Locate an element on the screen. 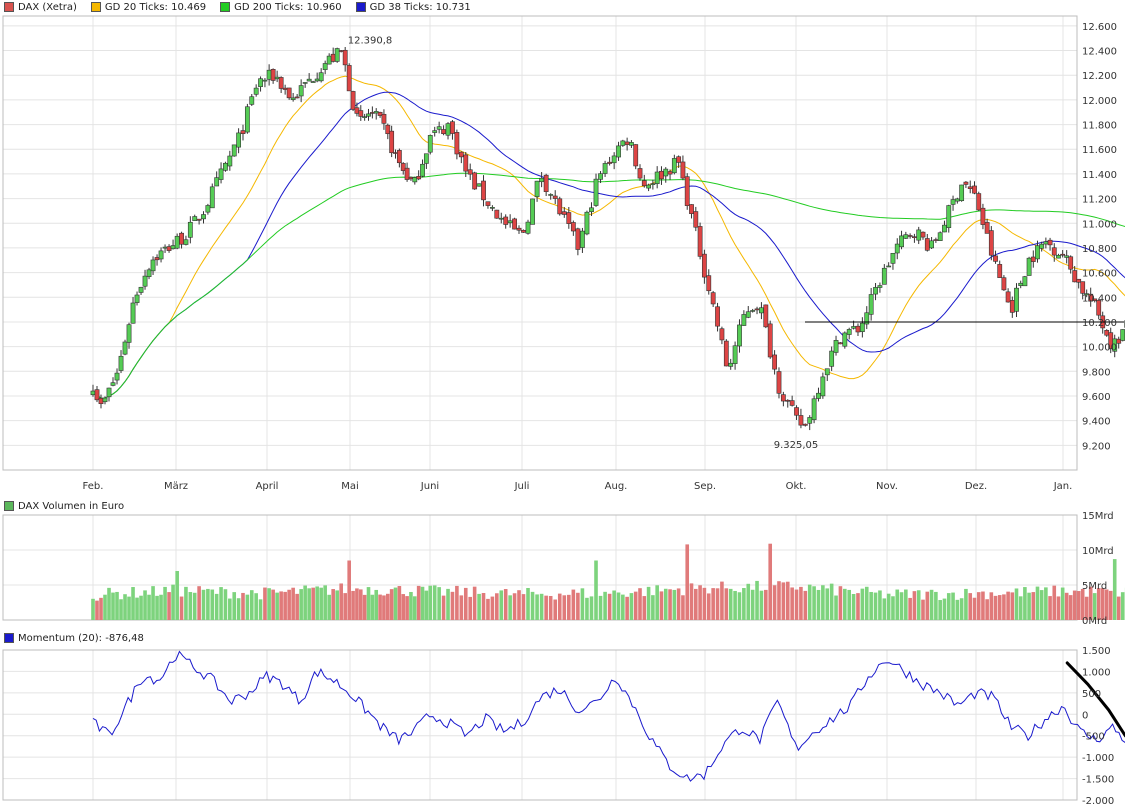 Image resolution: width=1125 pixels, height=812 pixels. x-tick-label: Juni is located at coordinates (429, 486).